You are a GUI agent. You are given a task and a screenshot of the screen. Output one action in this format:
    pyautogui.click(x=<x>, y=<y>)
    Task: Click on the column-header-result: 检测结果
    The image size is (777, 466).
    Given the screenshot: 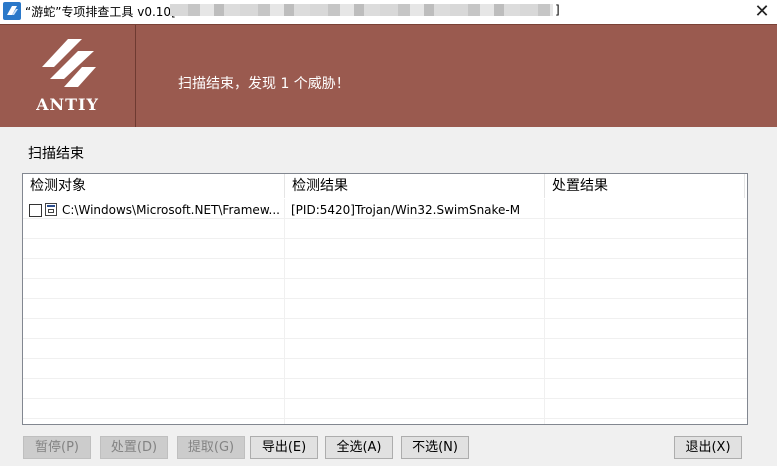 What is the action you would take?
    pyautogui.click(x=415, y=186)
    